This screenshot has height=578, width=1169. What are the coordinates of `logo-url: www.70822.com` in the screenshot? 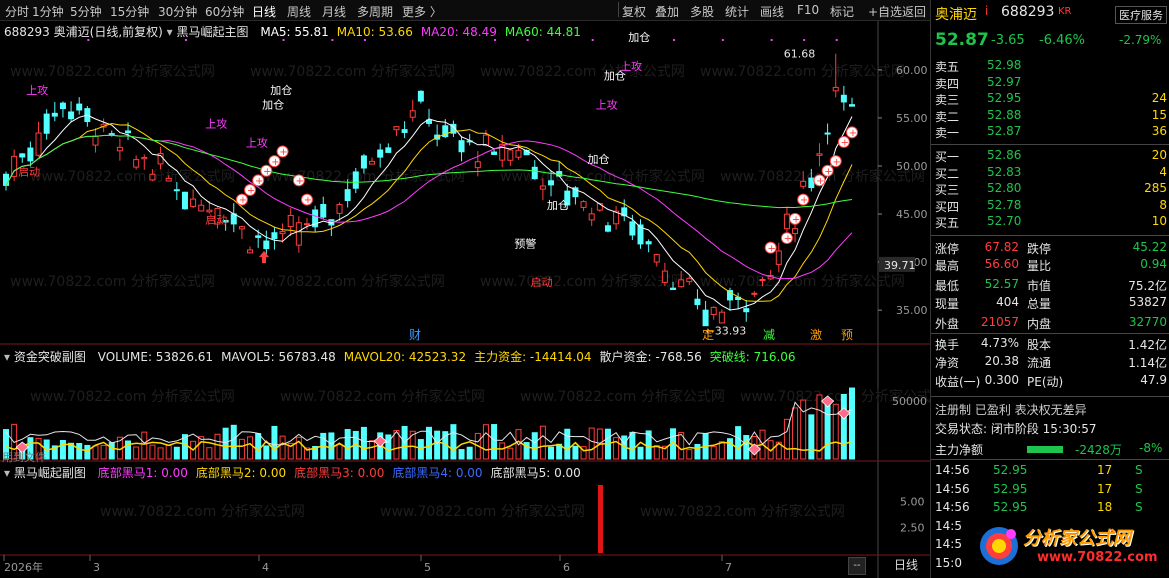 It's located at (1097, 557).